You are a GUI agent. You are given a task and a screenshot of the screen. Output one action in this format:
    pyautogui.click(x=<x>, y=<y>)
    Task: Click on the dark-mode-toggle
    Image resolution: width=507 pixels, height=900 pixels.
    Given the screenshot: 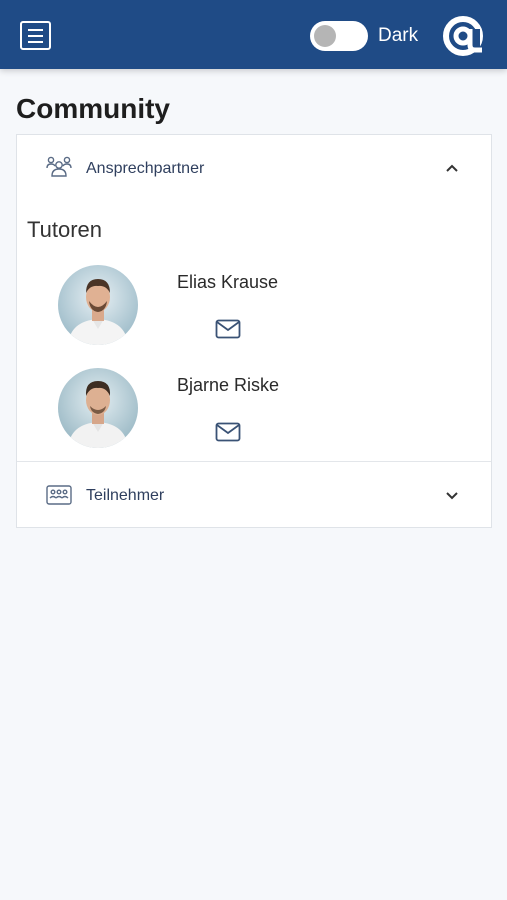 What is the action you would take?
    pyautogui.click(x=339, y=36)
    